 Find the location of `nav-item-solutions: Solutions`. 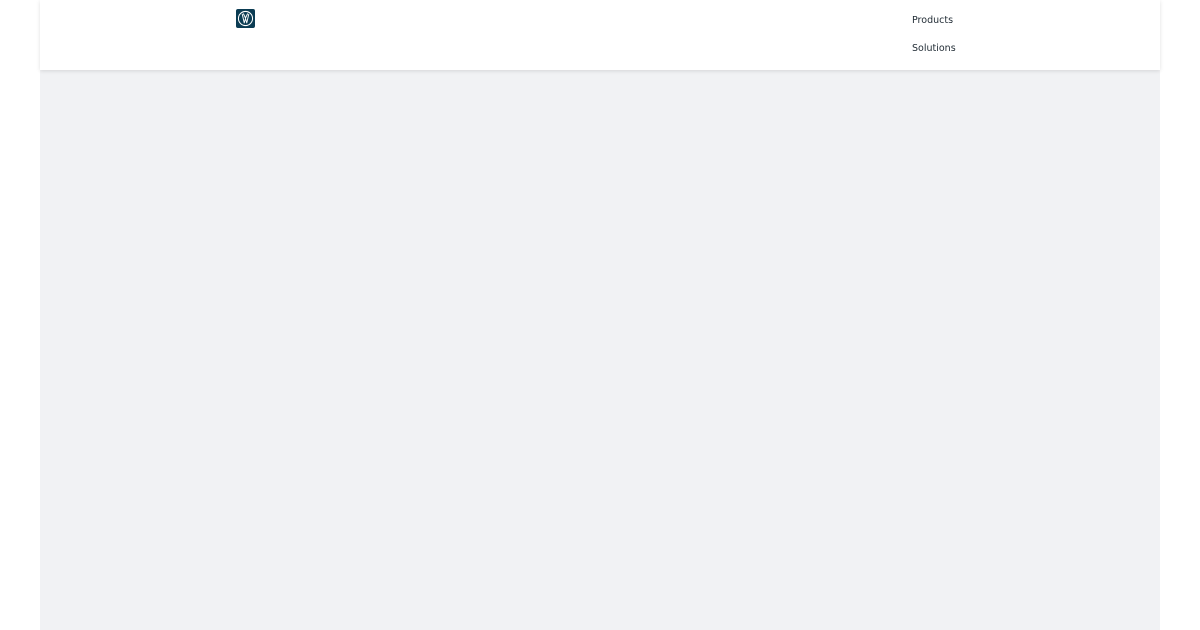

nav-item-solutions: Solutions is located at coordinates (934, 49).